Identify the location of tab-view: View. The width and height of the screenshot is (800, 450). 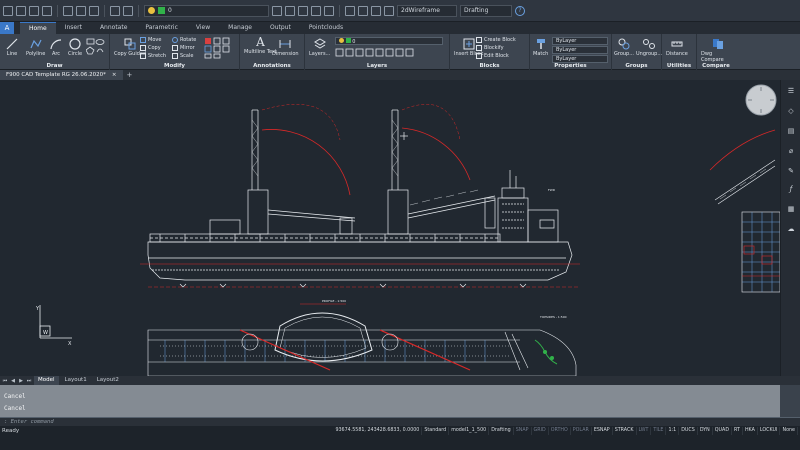
(203, 28).